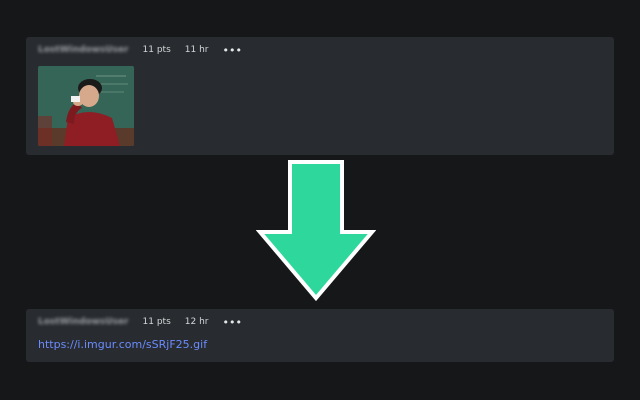 This screenshot has height=400, width=640. What do you see at coordinates (196, 50) in the screenshot?
I see `post-age: 11 hr` at bounding box center [196, 50].